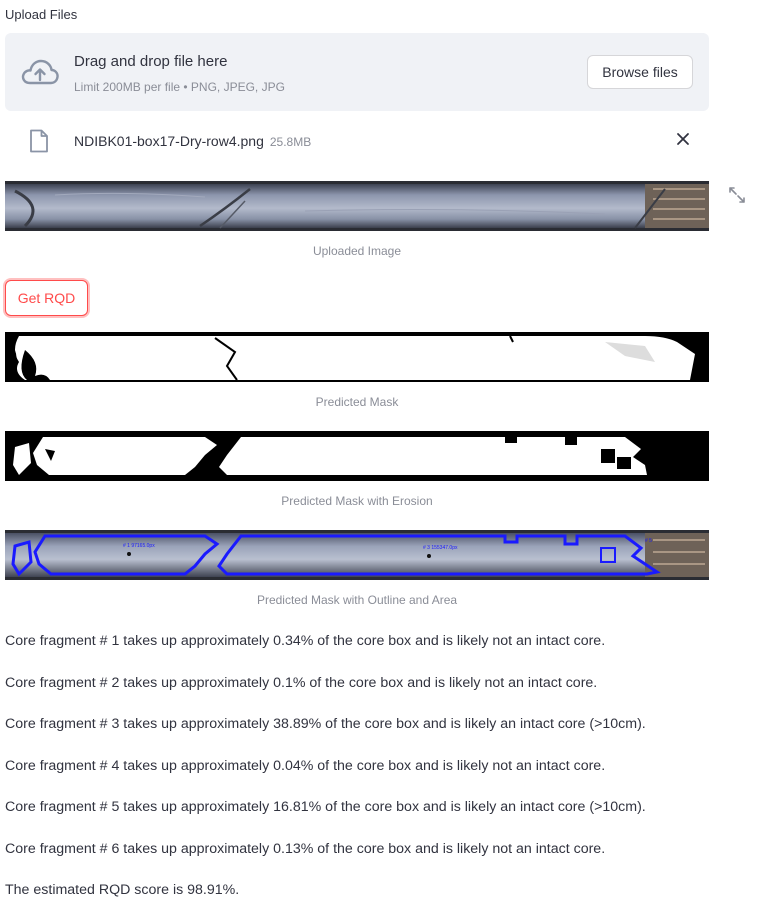 Image resolution: width=759 pixels, height=914 pixels. Describe the element at coordinates (122, 890) in the screenshot. I see `rqd-score-summary: The estimated RQD score is 98.91%.` at that location.